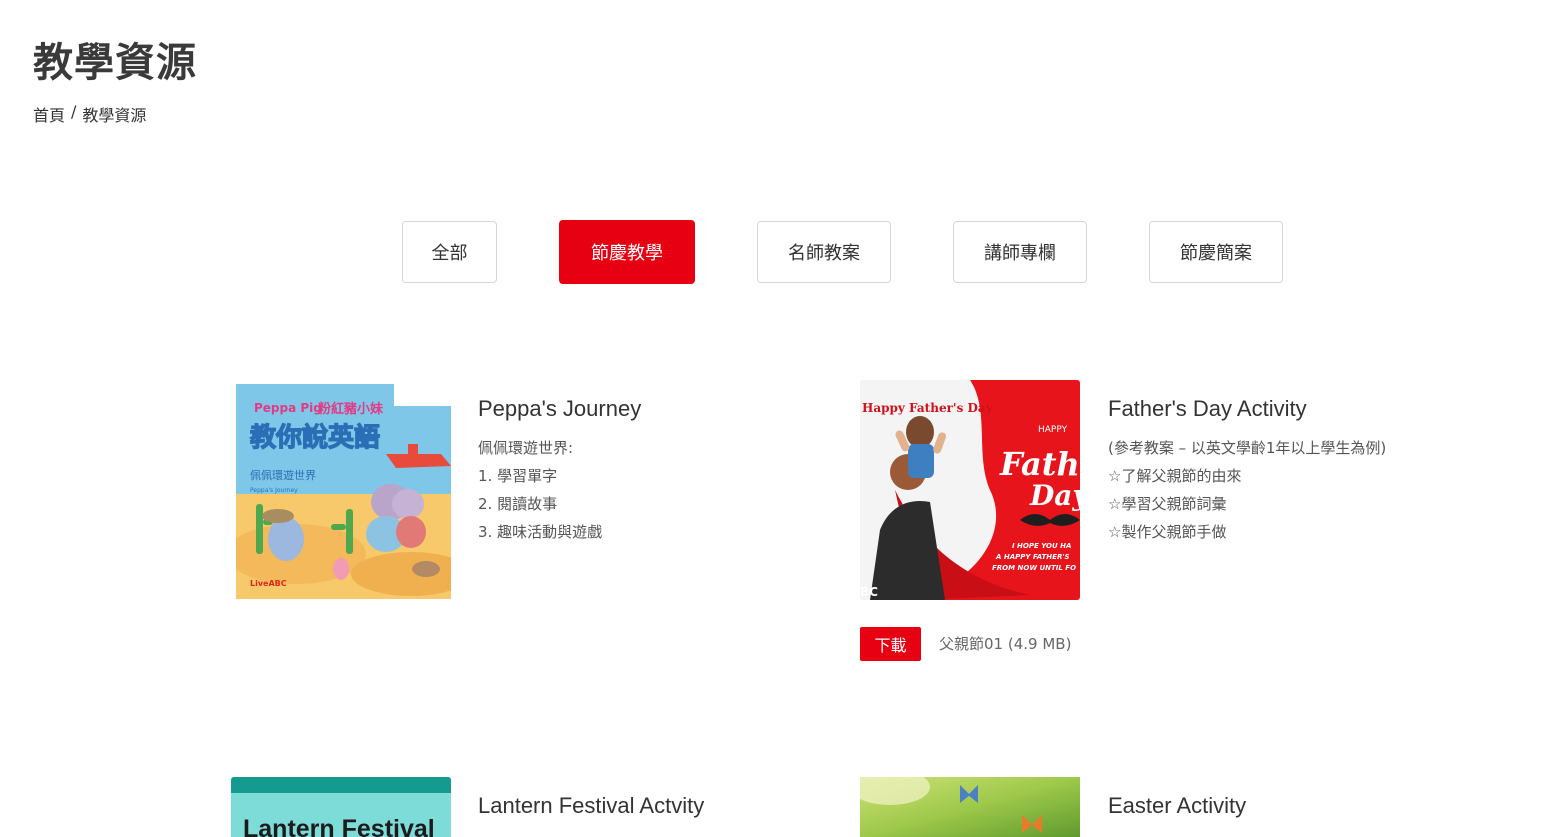 The height and width of the screenshot is (837, 1566). What do you see at coordinates (1032, 557) in the screenshot?
I see `fathers-day-small-text2: A HAPPY FATHER'S` at bounding box center [1032, 557].